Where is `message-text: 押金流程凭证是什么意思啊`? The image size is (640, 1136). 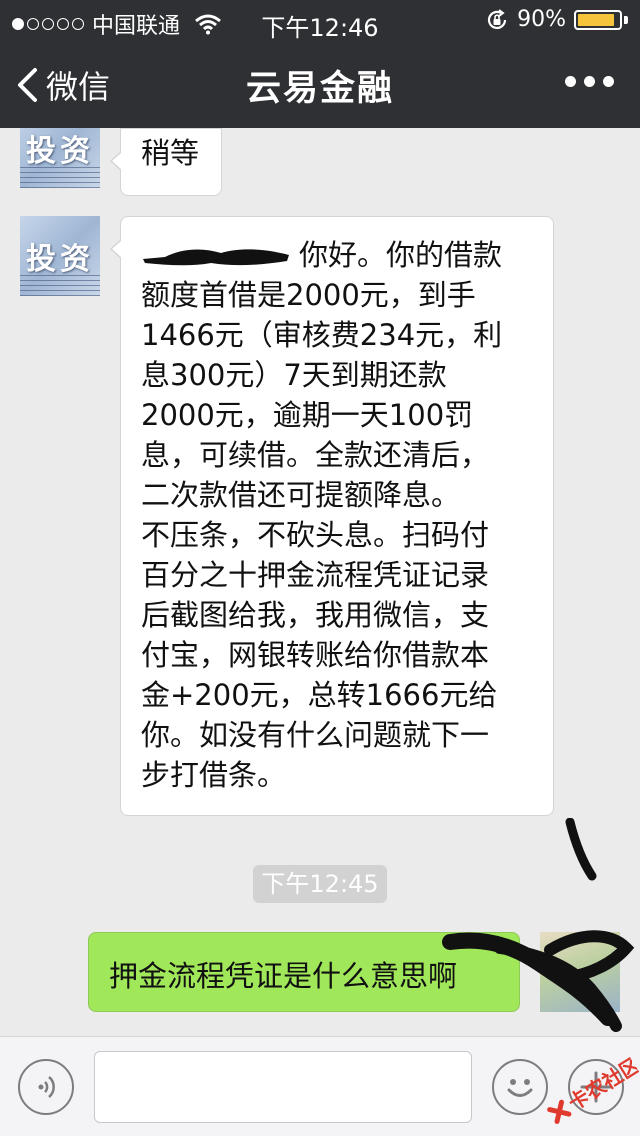
message-text: 押金流程凭证是什么意思啊 is located at coordinates (283, 976).